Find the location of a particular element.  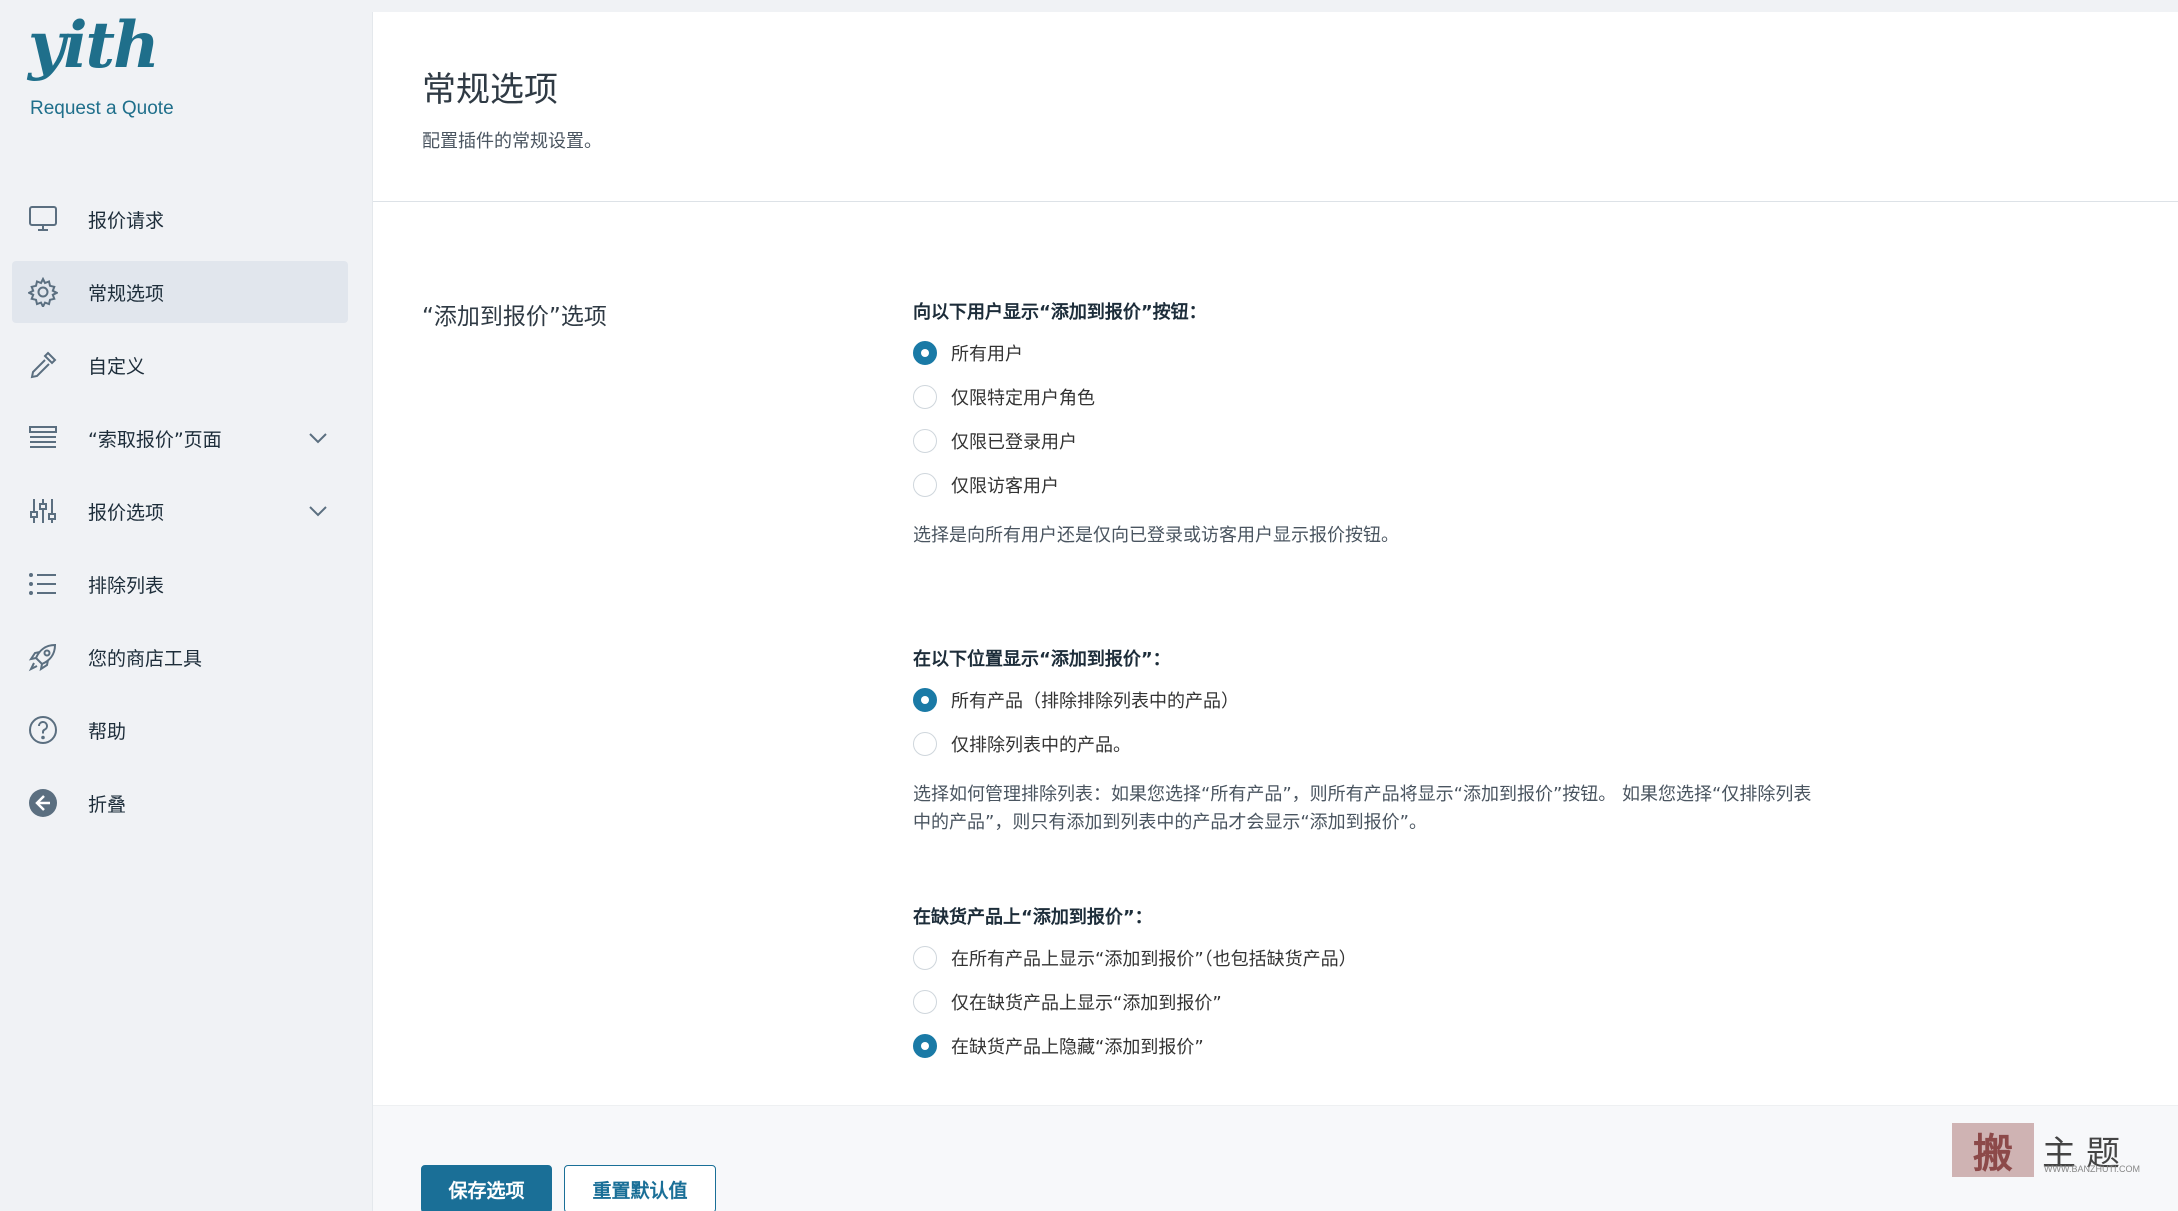

field-label: 在缺货产品上“添加到报价”： is located at coordinates (1033, 917).